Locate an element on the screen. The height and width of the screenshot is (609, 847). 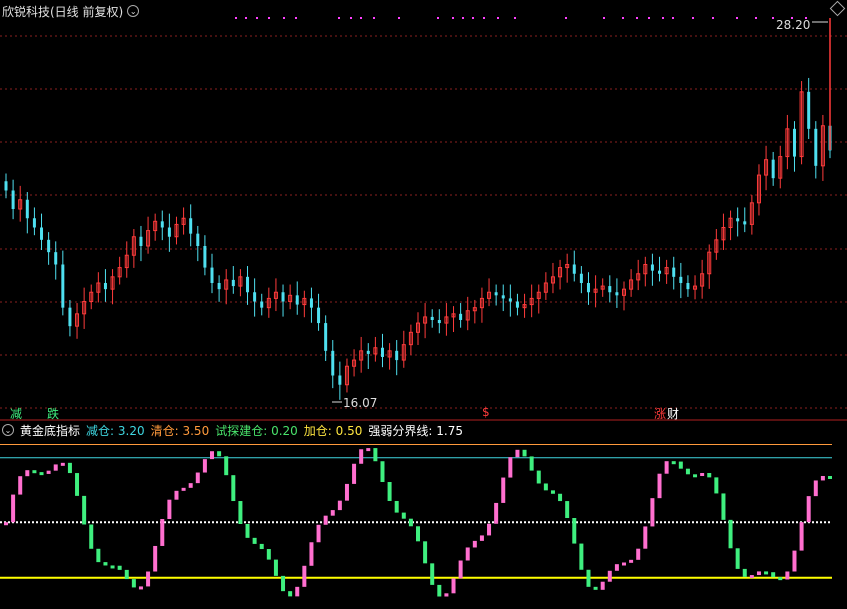
chart-settings-icon: ⌄ is located at coordinates (133, 11).